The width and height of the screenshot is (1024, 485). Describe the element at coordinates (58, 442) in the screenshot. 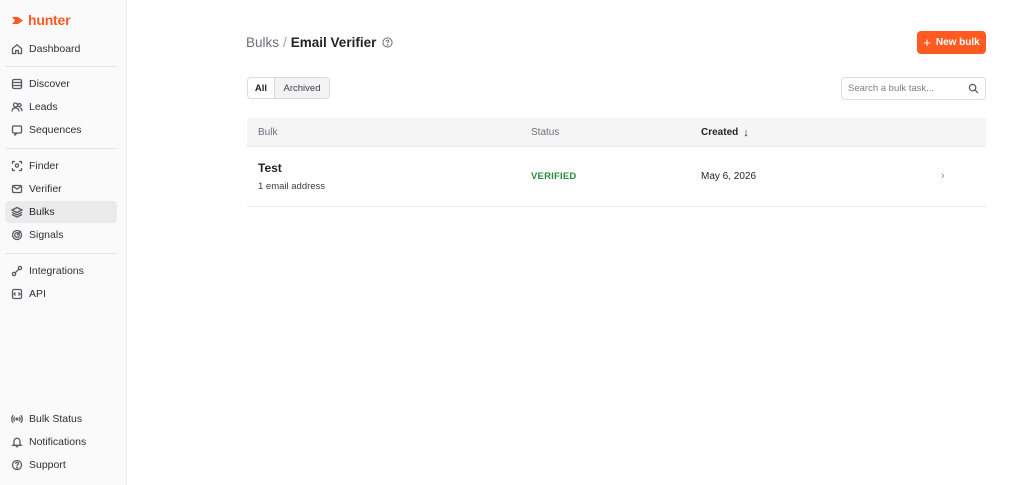

I see `sidebar-item-label: Notifications` at that location.